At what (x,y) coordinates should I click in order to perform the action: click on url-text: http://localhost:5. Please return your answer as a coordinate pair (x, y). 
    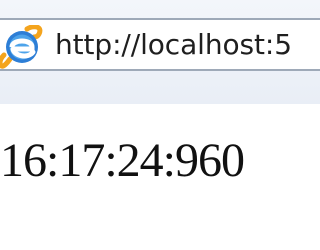
    Looking at the image, I should click on (173, 45).